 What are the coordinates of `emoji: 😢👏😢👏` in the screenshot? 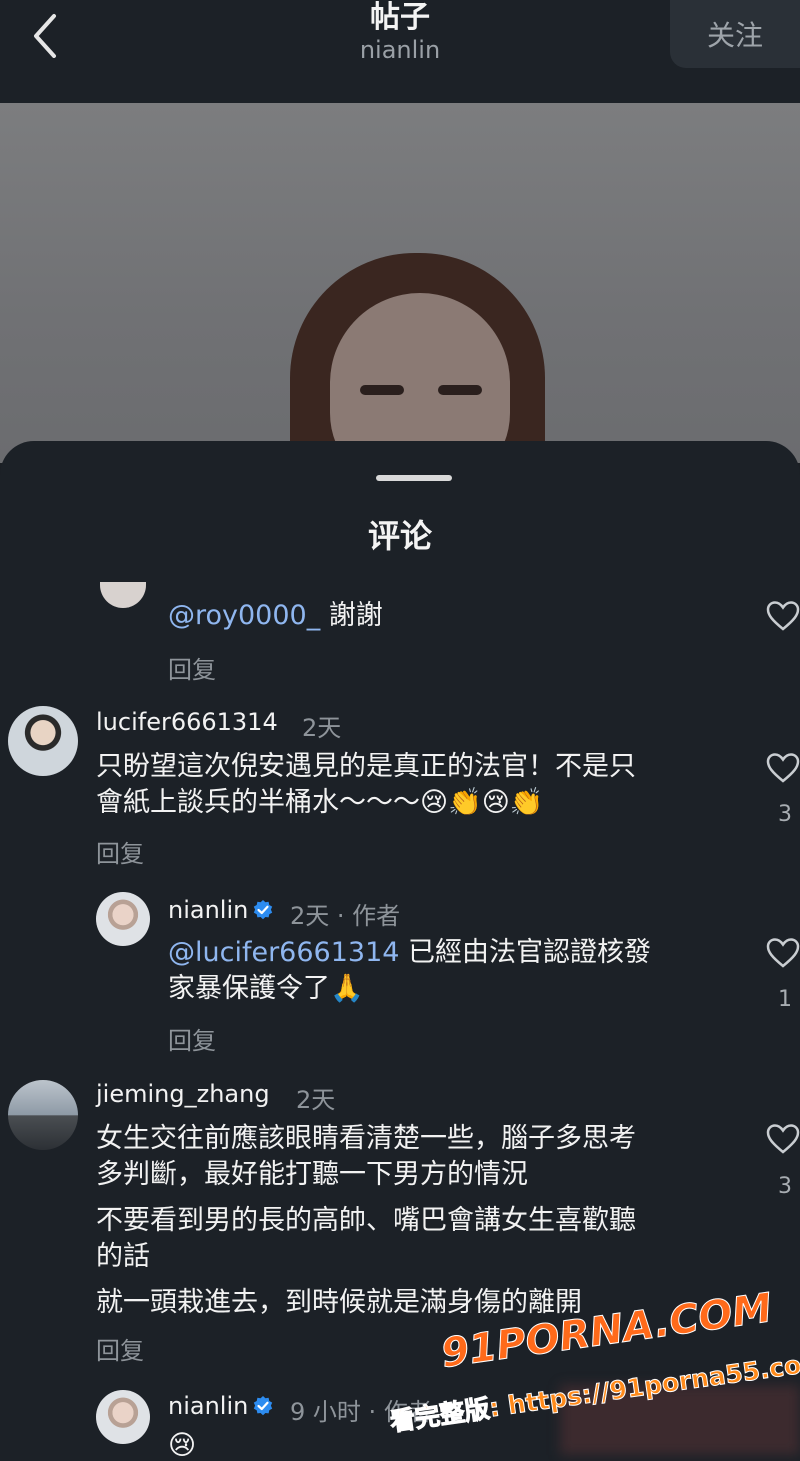 It's located at (482, 802).